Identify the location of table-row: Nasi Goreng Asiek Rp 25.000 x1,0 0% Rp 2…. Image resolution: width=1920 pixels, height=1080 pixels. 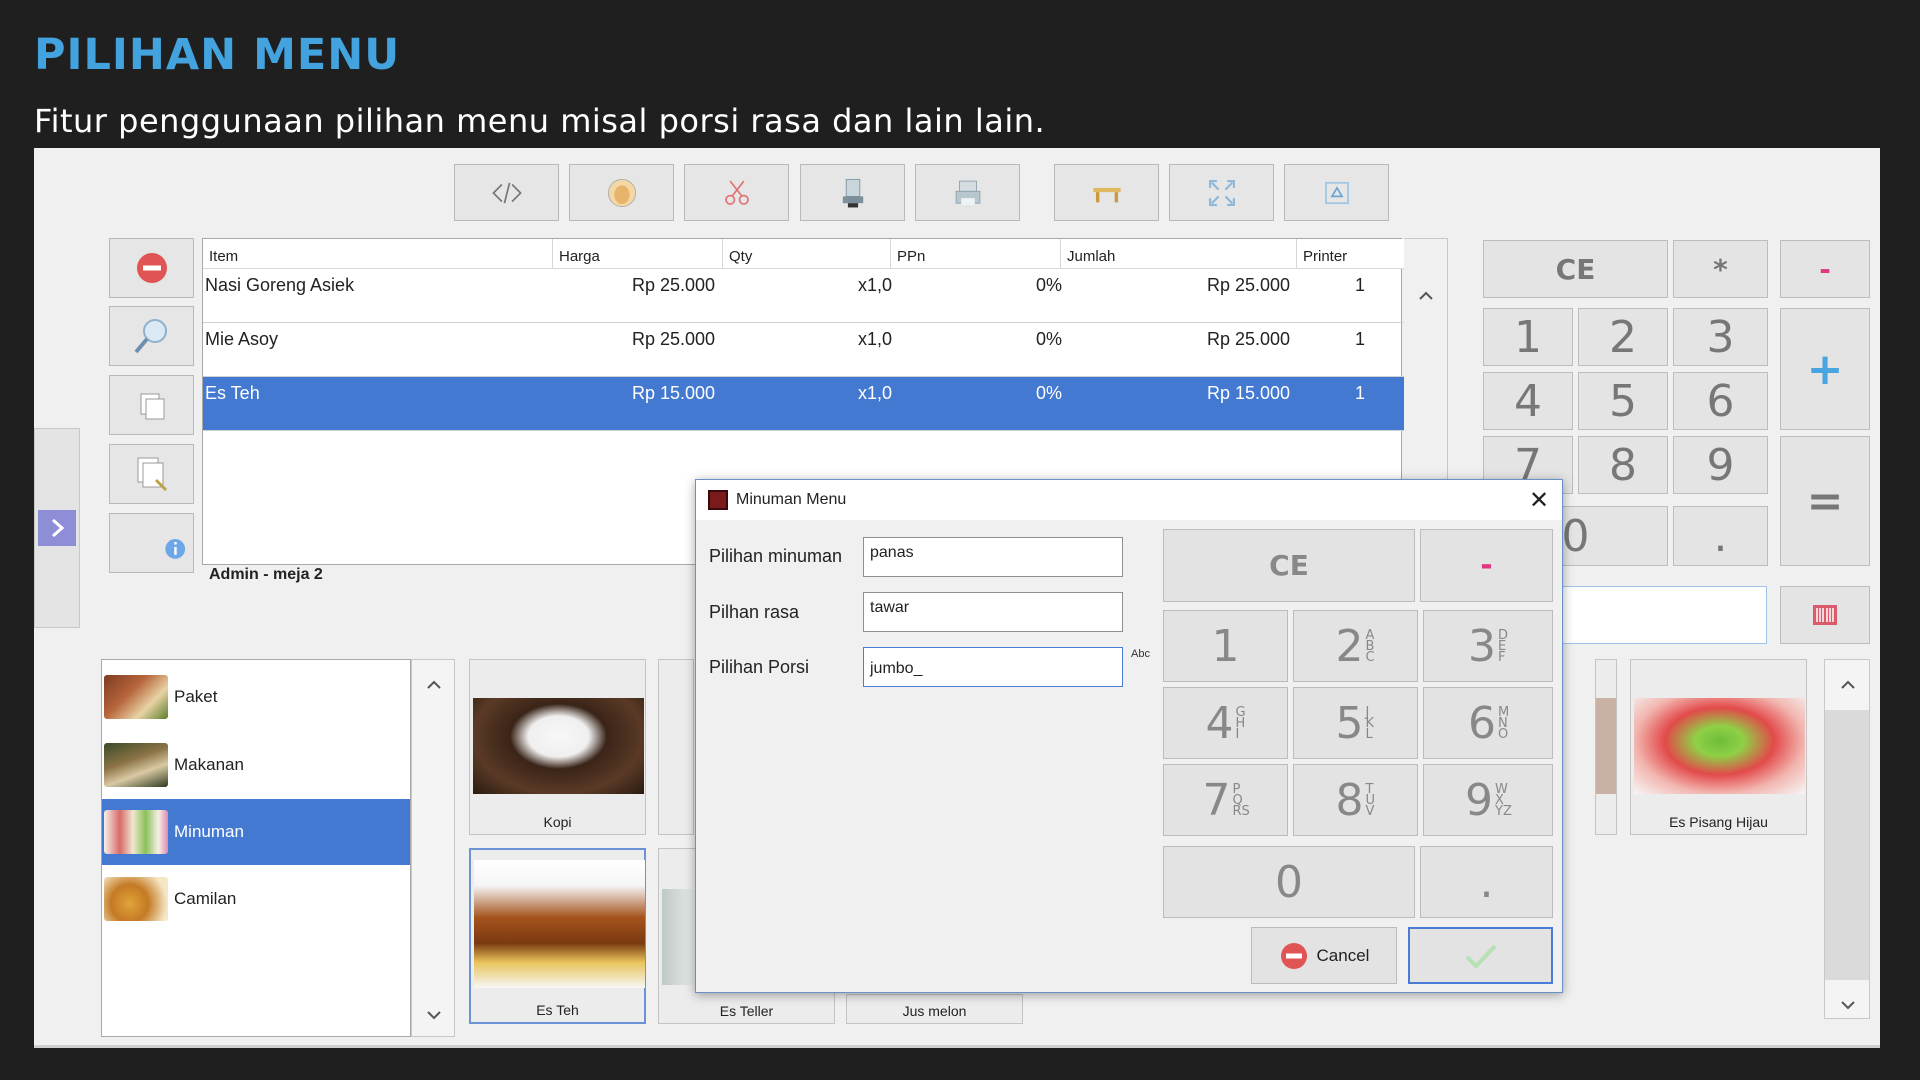
(809, 296).